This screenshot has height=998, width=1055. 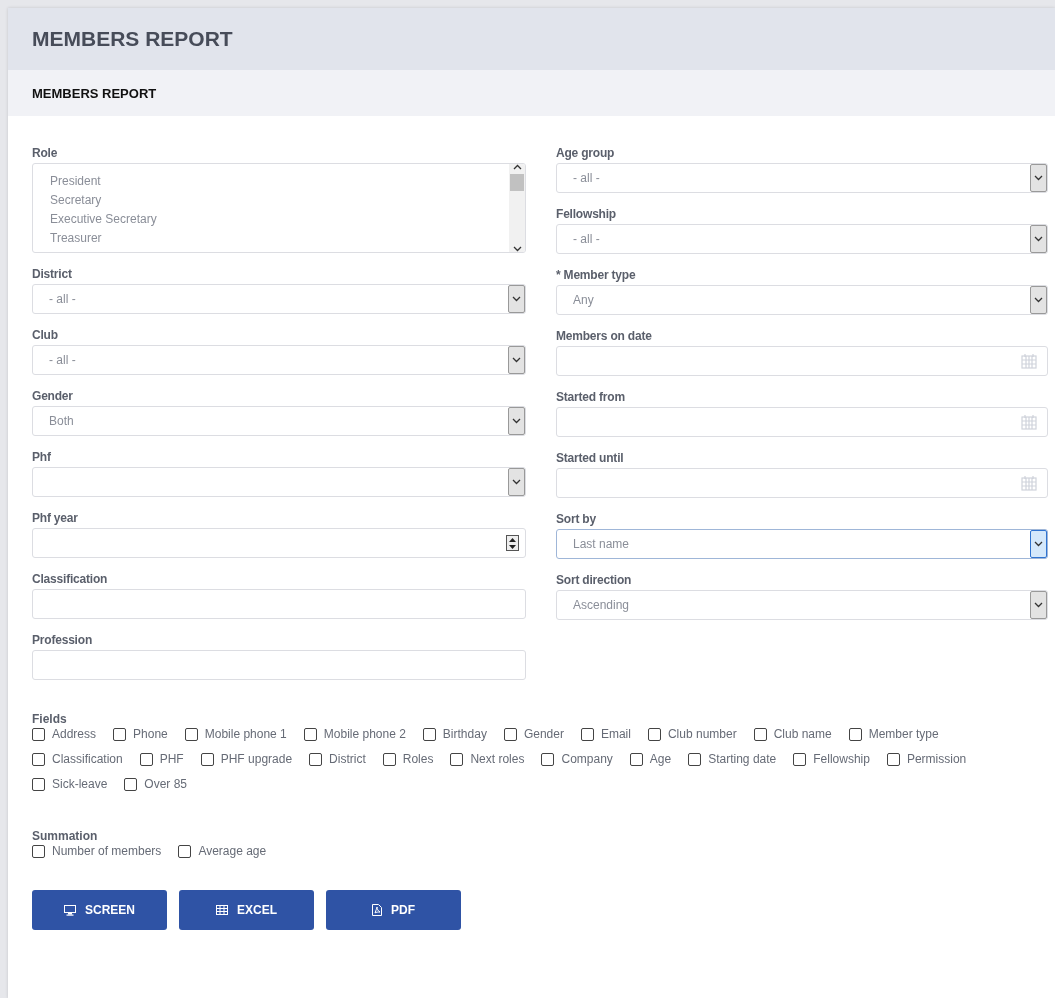 What do you see at coordinates (408, 759) in the screenshot?
I see `checkbox-option: Roles` at bounding box center [408, 759].